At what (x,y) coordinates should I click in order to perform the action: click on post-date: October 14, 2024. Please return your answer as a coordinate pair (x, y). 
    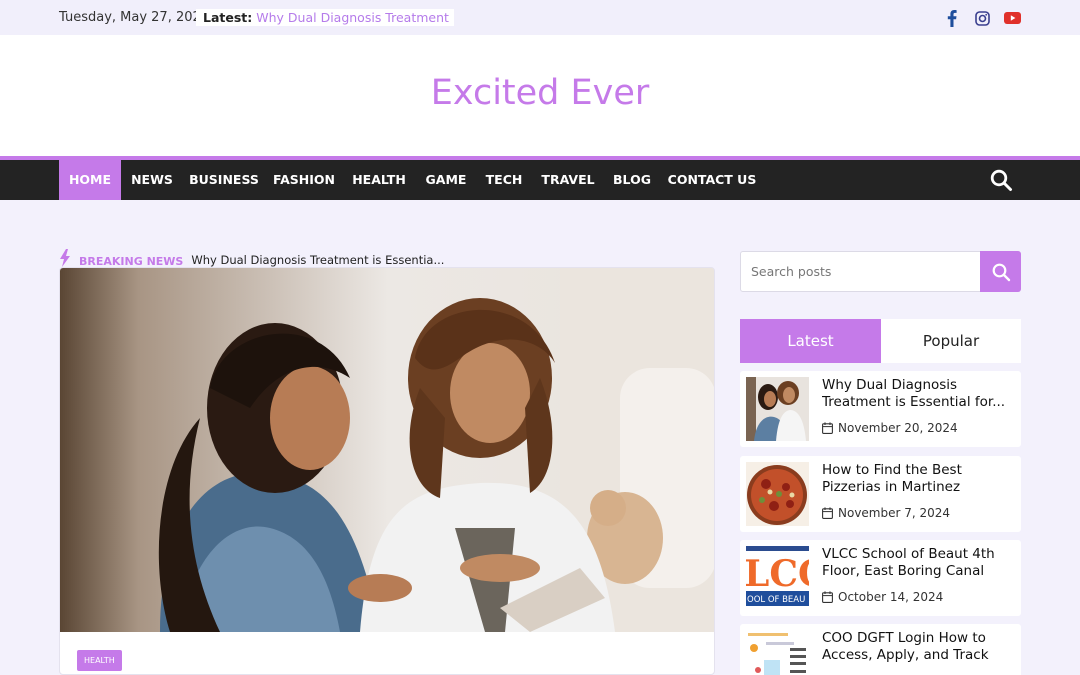
    Looking at the image, I should click on (891, 597).